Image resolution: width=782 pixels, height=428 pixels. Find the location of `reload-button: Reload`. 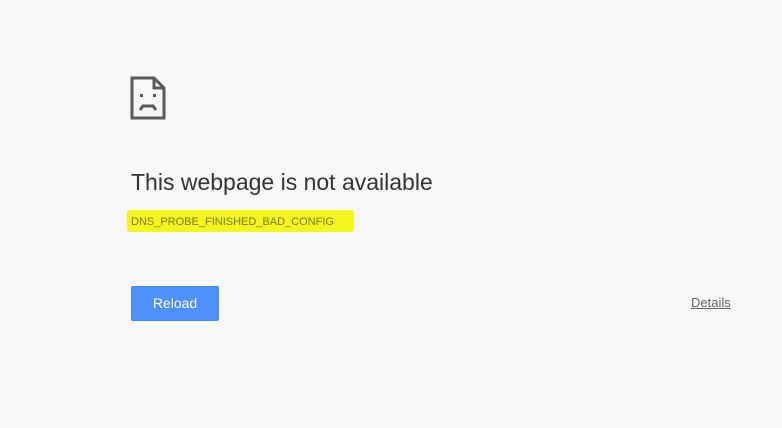

reload-button: Reload is located at coordinates (175, 303).